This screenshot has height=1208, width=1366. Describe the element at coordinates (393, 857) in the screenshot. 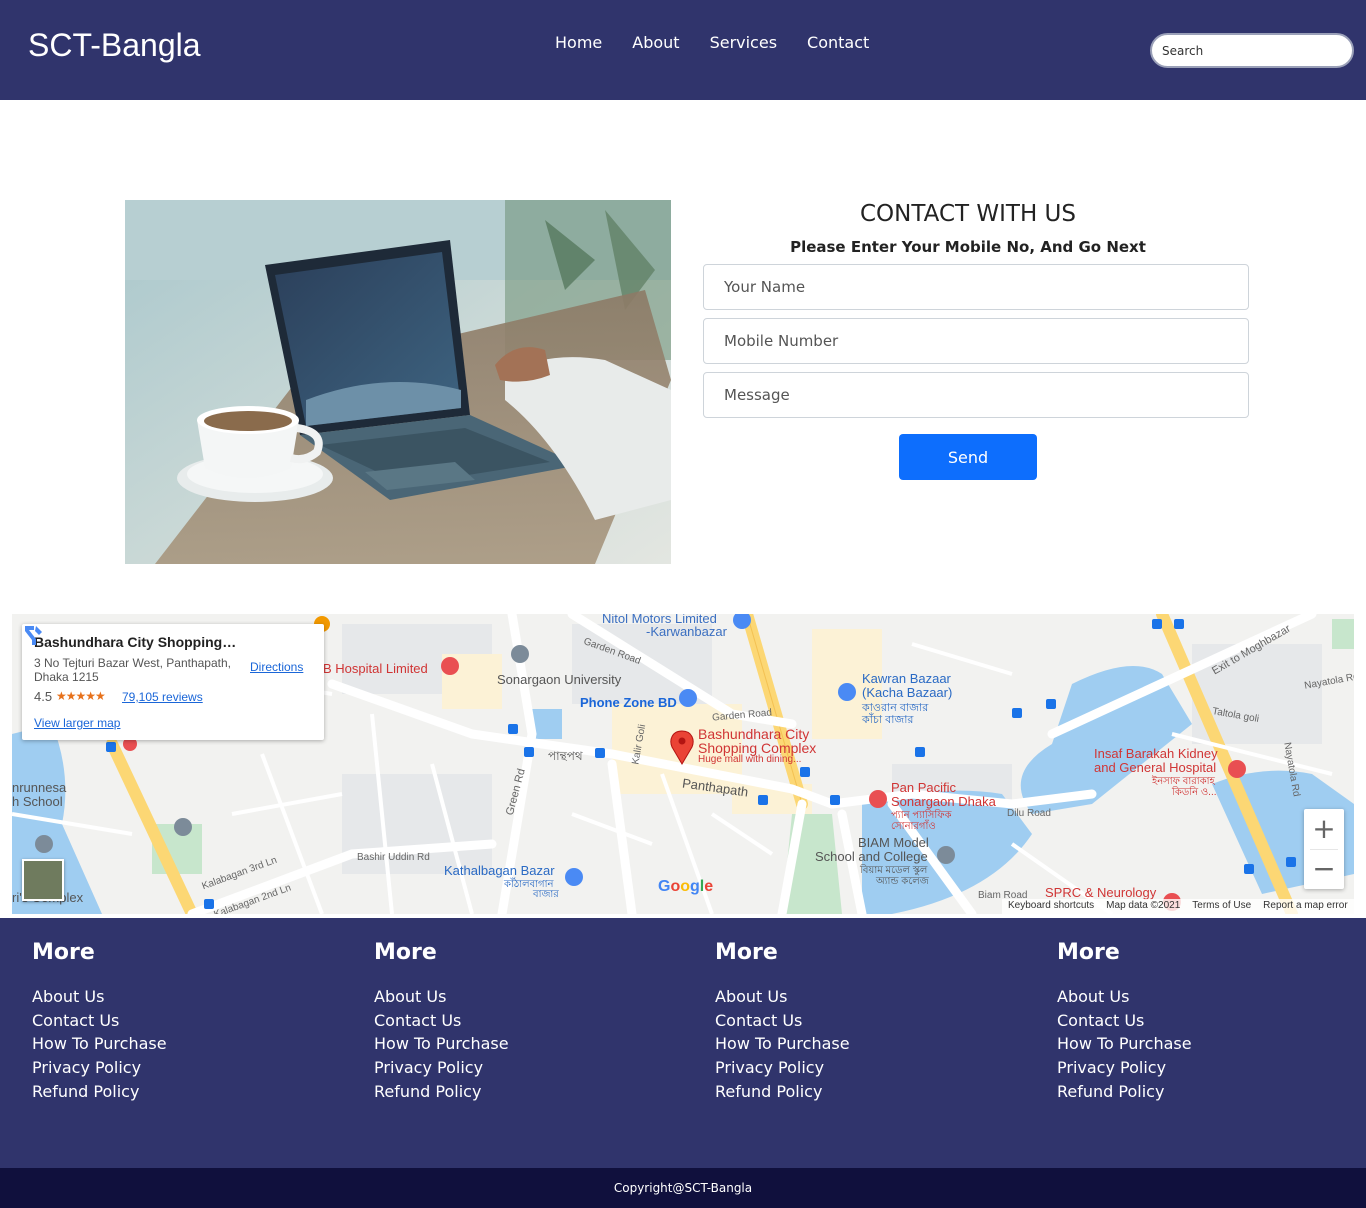

I see `map-label-bashir-uddin: Bashir Uddin Rd` at that location.